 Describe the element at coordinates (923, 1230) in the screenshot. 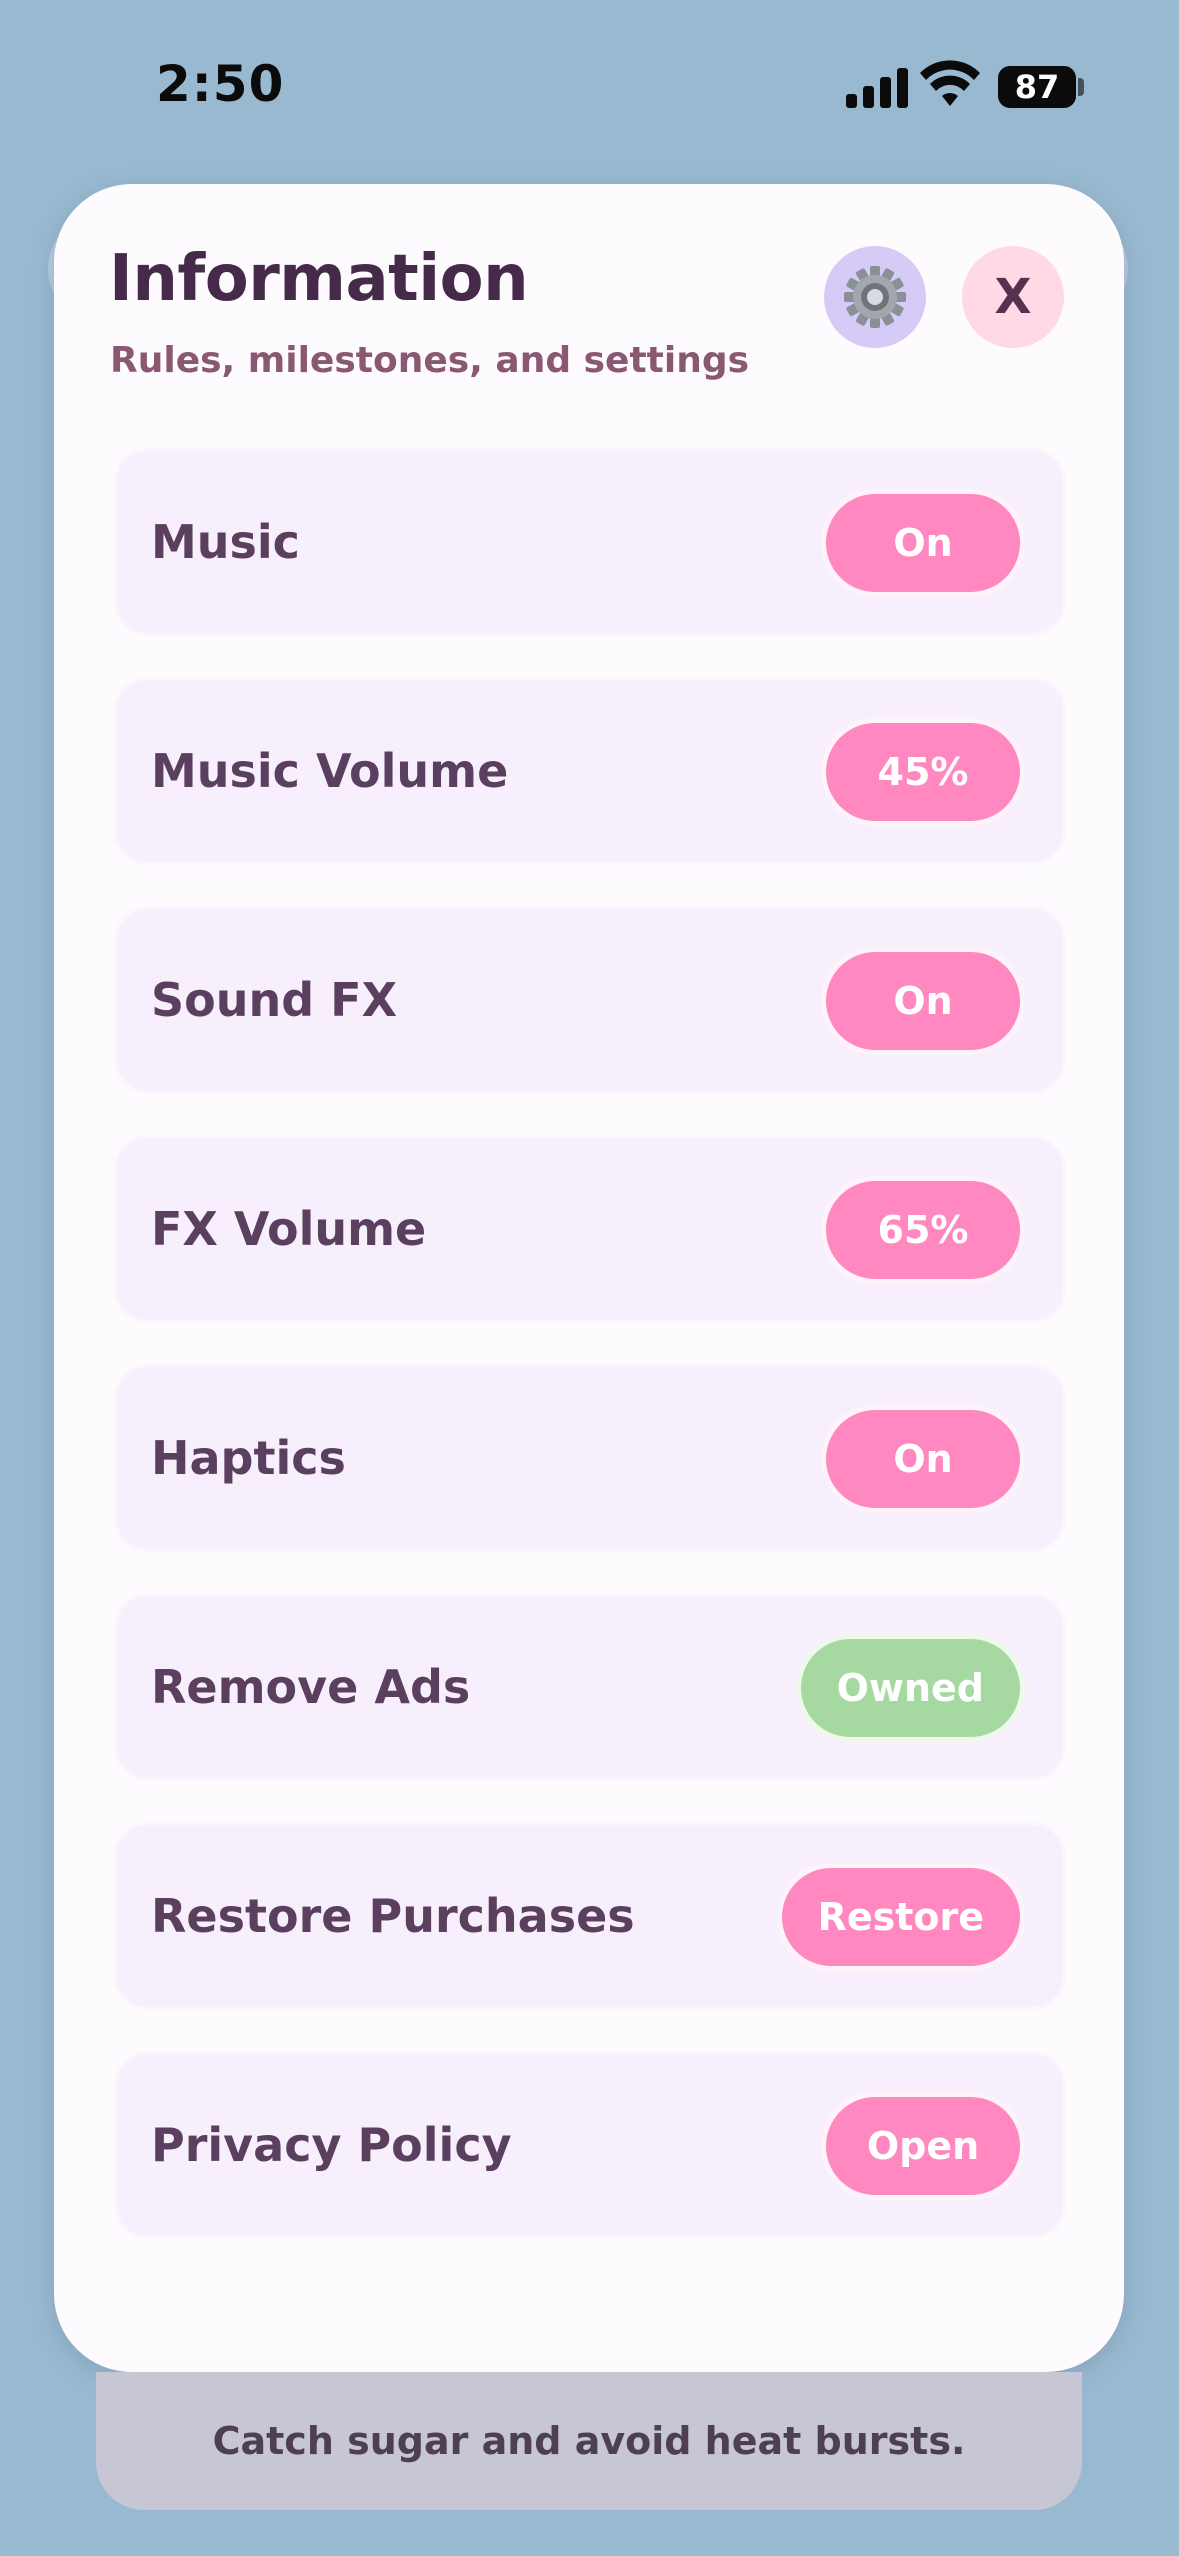

I see `fx-volume-button: 65%` at that location.